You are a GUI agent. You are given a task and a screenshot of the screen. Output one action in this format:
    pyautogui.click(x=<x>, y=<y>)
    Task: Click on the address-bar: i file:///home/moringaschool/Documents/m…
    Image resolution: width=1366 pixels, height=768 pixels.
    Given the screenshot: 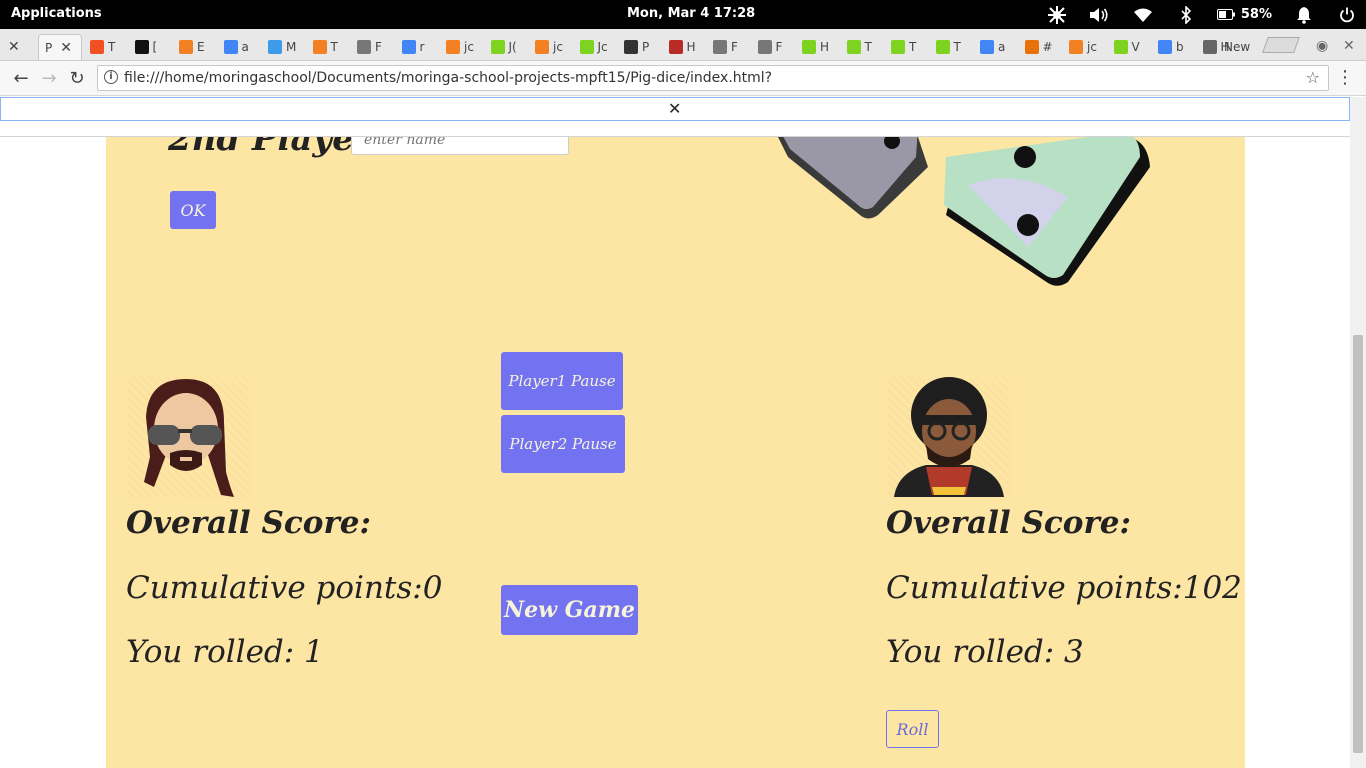 What is the action you would take?
    pyautogui.click(x=713, y=78)
    